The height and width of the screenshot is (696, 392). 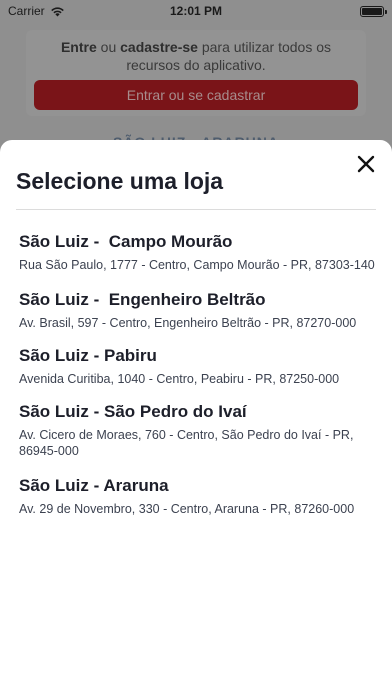 I want to click on title-divider, so click(x=196, y=209).